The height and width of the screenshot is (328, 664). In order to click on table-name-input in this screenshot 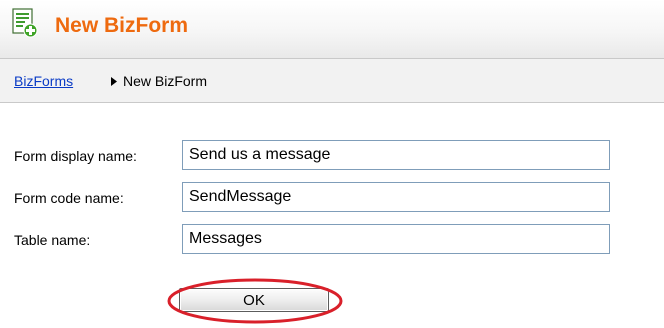, I will do `click(396, 239)`.